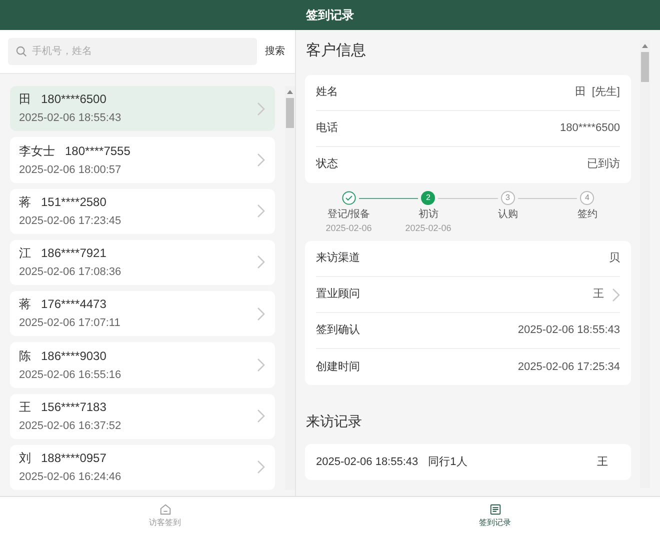 The height and width of the screenshot is (534, 660). I want to click on step-label: 认购, so click(508, 215).